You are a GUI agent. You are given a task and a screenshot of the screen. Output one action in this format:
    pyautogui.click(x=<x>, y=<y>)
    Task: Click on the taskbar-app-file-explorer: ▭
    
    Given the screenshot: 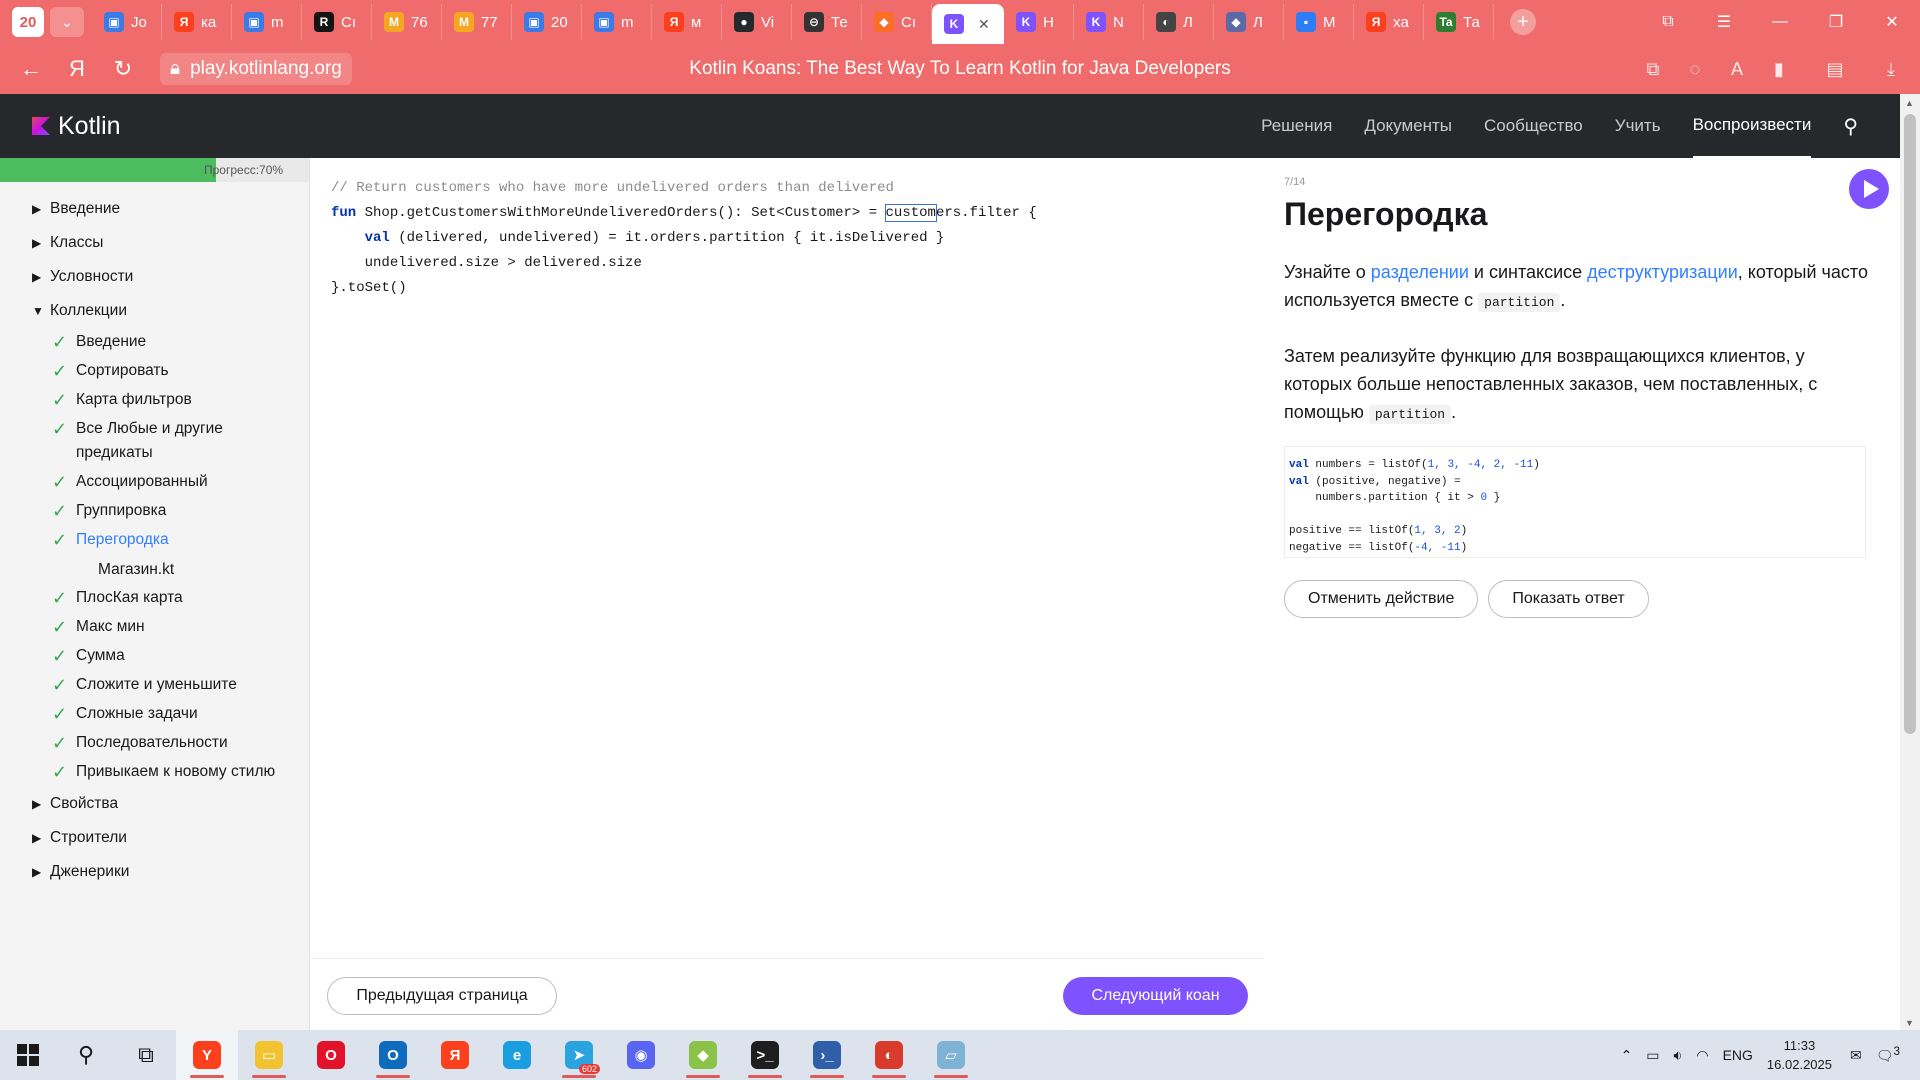 What is the action you would take?
    pyautogui.click(x=269, y=1055)
    